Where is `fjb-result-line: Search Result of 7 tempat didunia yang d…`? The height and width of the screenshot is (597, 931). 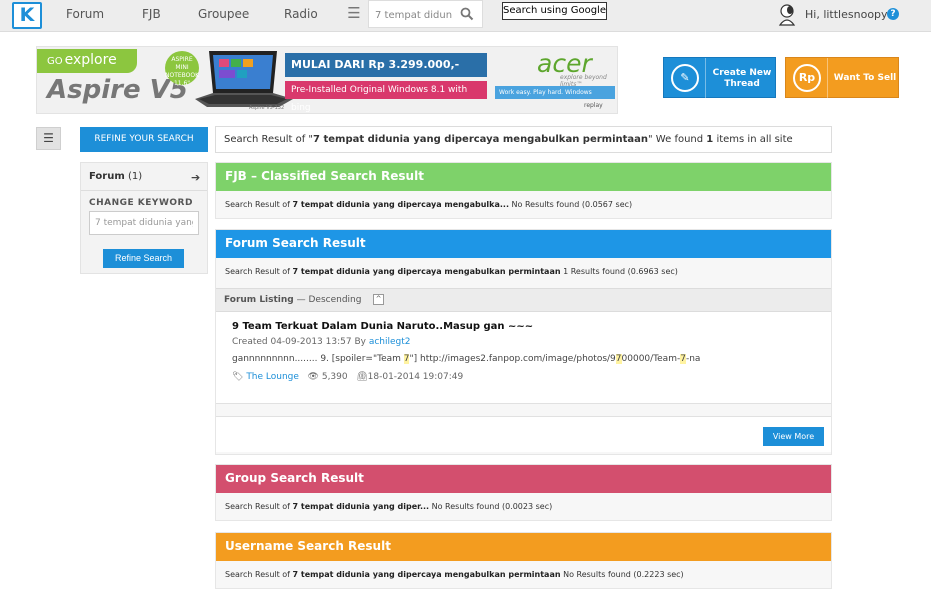
fjb-result-line: Search Result of 7 tempat didunia yang d… is located at coordinates (429, 204).